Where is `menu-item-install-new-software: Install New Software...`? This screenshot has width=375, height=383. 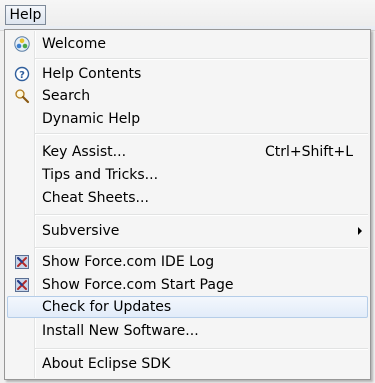 menu-item-install-new-software: Install New Software... is located at coordinates (187, 331).